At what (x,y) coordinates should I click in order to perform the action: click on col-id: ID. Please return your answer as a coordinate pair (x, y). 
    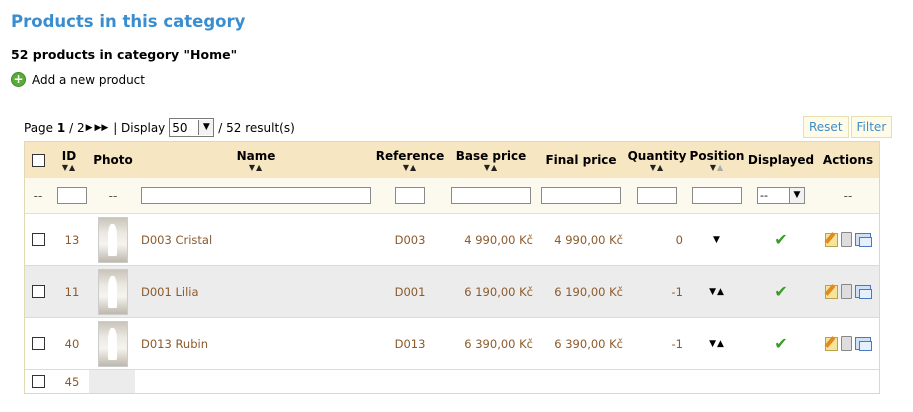
    Looking at the image, I should click on (69, 155).